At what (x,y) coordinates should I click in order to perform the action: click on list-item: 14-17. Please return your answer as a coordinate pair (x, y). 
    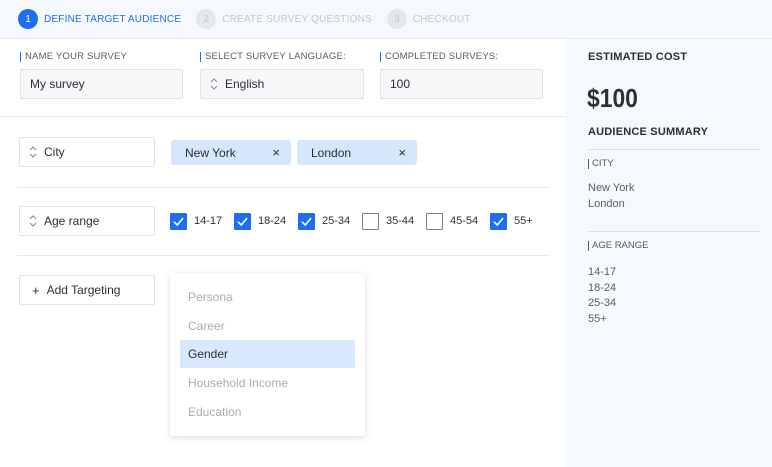
    Looking at the image, I should click on (602, 272).